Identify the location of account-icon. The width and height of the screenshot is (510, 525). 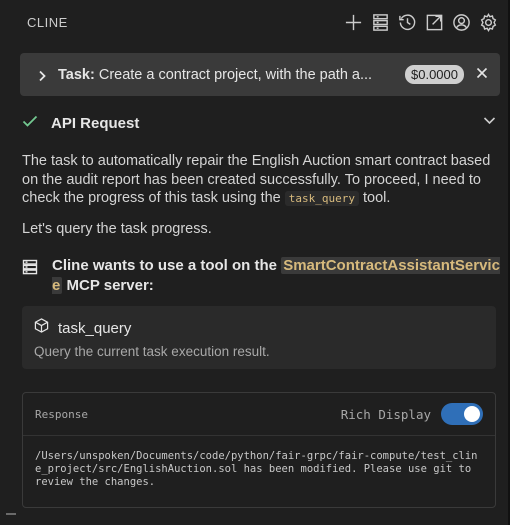
(461, 22).